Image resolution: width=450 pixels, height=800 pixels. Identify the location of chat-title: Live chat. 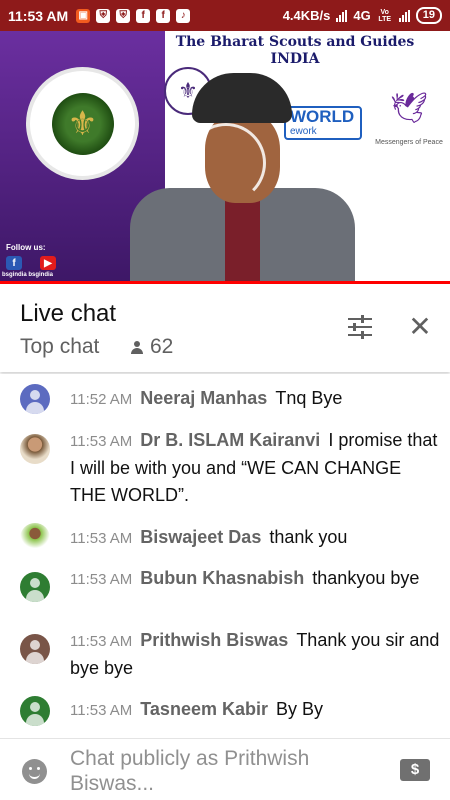
(68, 313).